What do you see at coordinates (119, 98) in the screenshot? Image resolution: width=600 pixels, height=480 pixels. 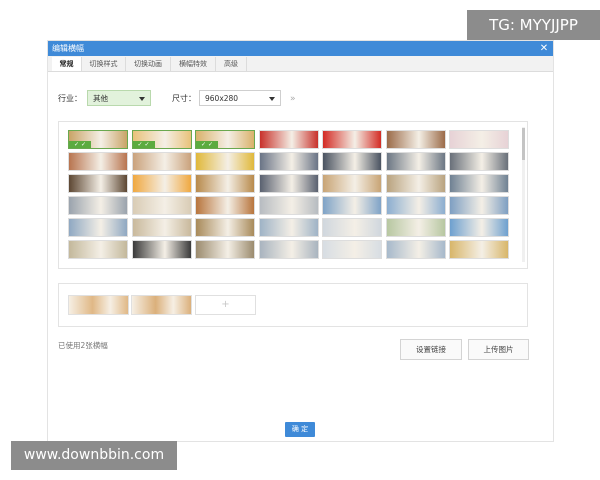 I see `industry-select: 其他` at bounding box center [119, 98].